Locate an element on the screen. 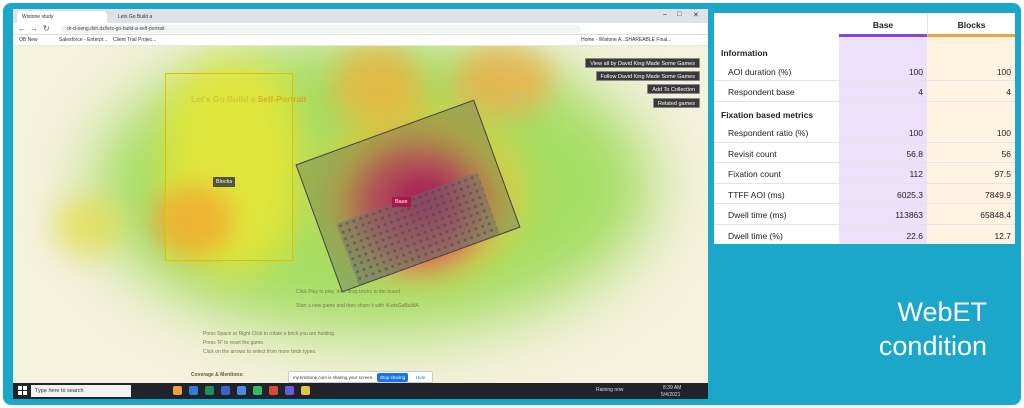  clock-date: 5/4/2021 is located at coordinates (671, 395).